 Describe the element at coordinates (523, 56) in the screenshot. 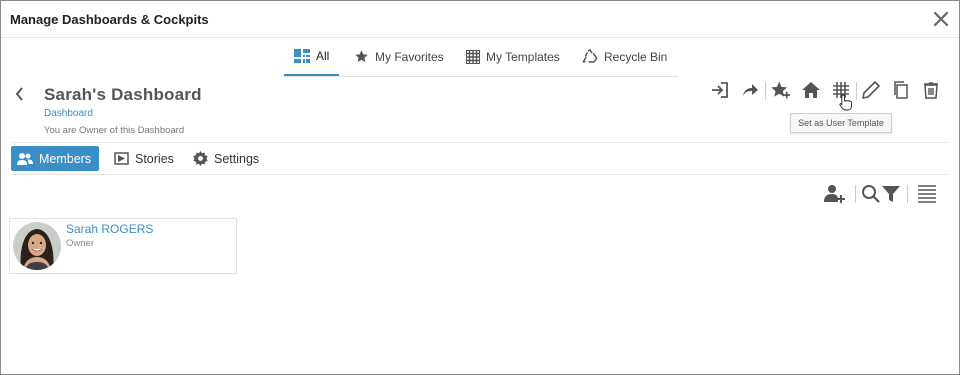

I see `tab-label: My Templates` at that location.